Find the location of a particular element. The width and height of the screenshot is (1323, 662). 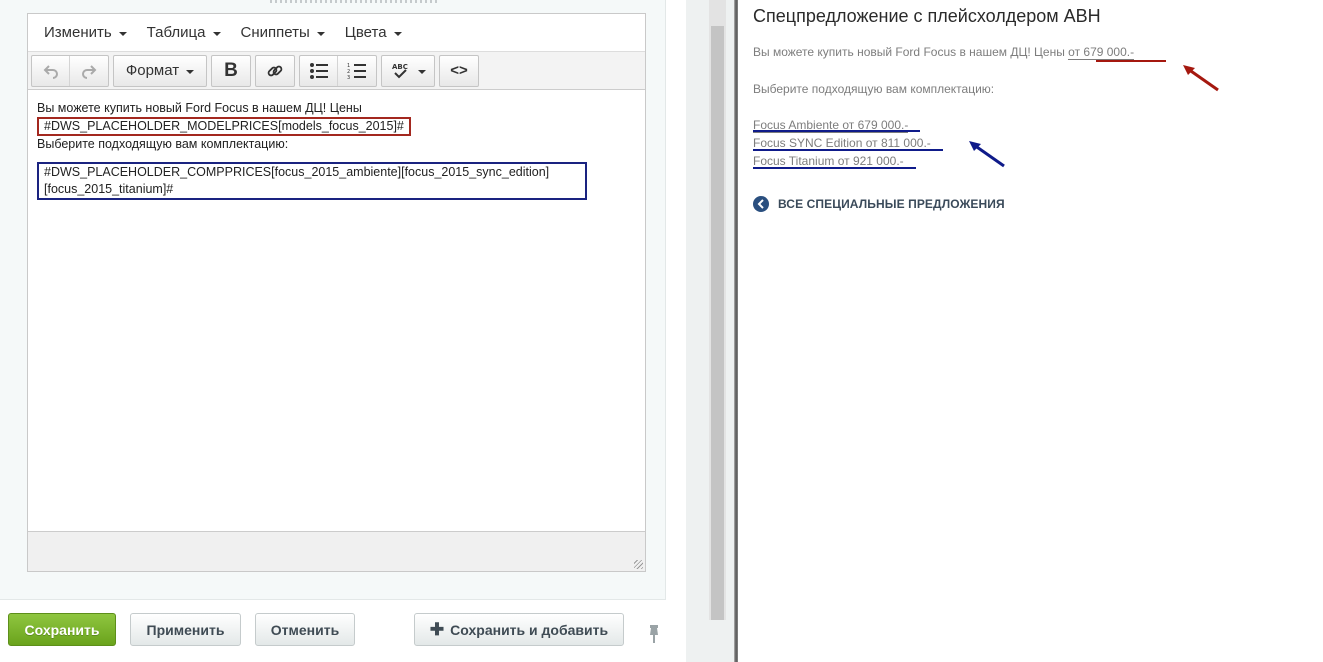

undo-button is located at coordinates (51, 70).